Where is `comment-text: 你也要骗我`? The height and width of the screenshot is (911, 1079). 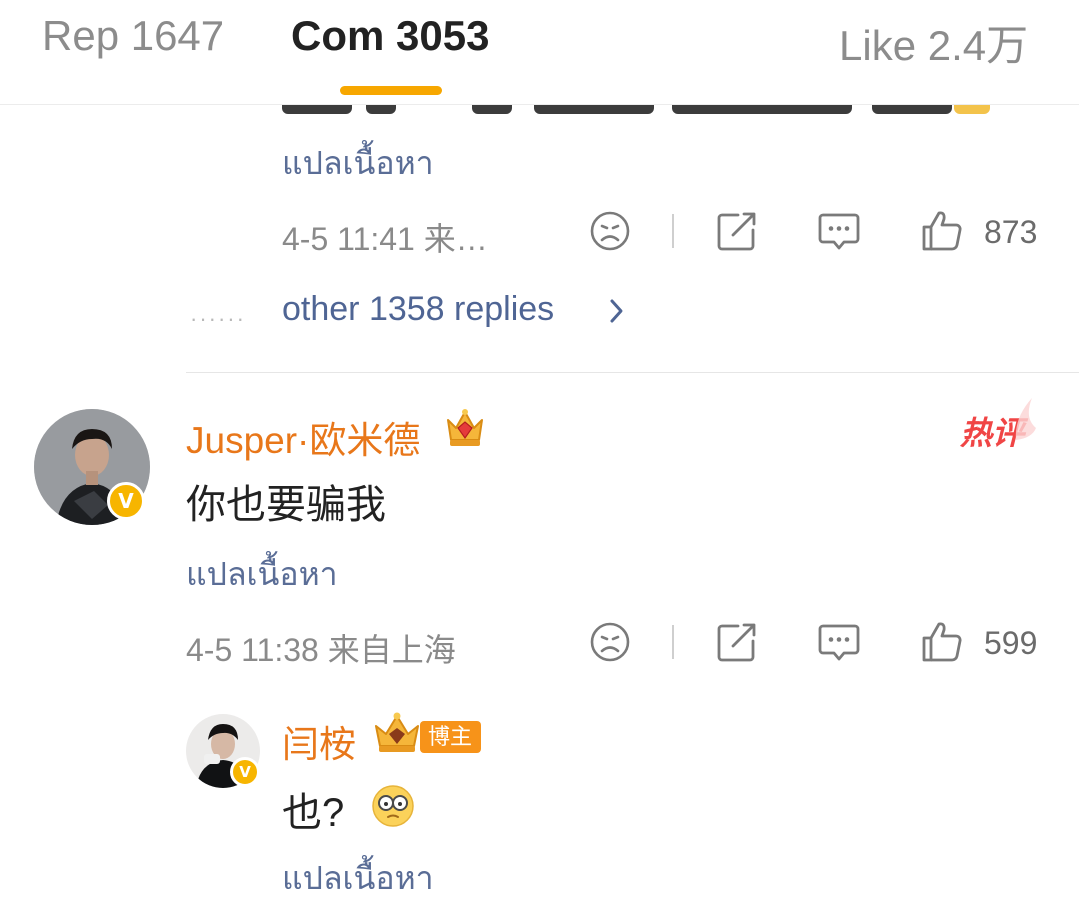 comment-text: 你也要骗我 is located at coordinates (286, 505).